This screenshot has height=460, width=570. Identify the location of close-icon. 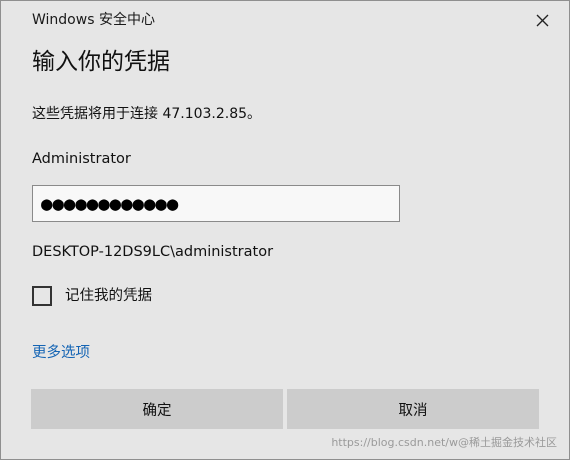
(542, 20).